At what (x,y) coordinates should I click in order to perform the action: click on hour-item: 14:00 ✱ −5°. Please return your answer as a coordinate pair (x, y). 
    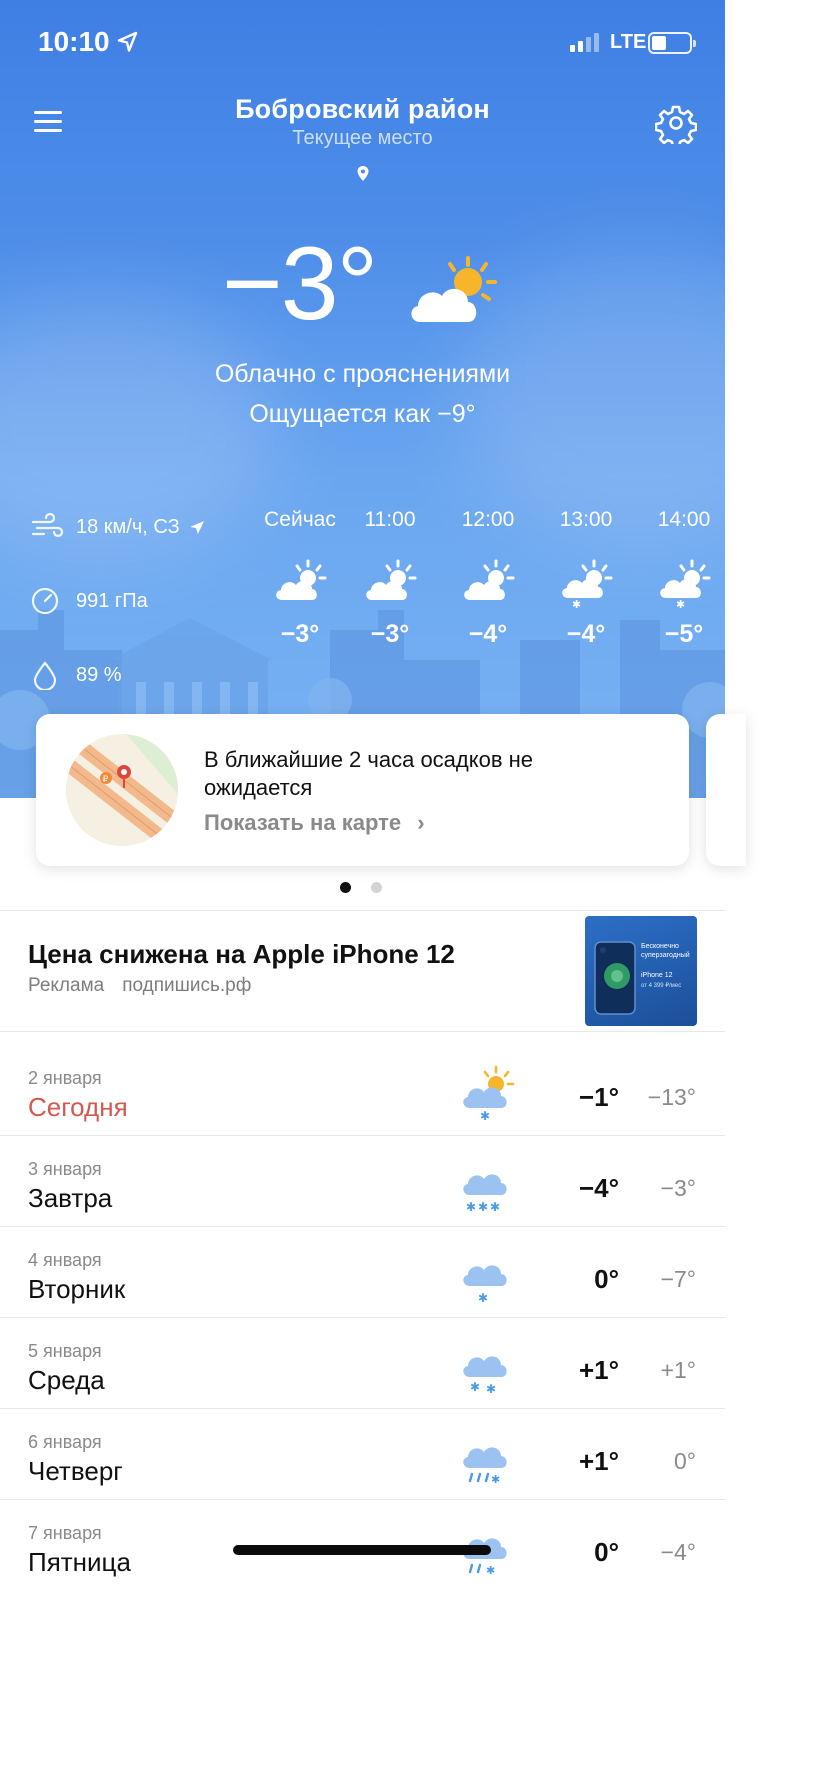
    Looking at the image, I should click on (684, 578).